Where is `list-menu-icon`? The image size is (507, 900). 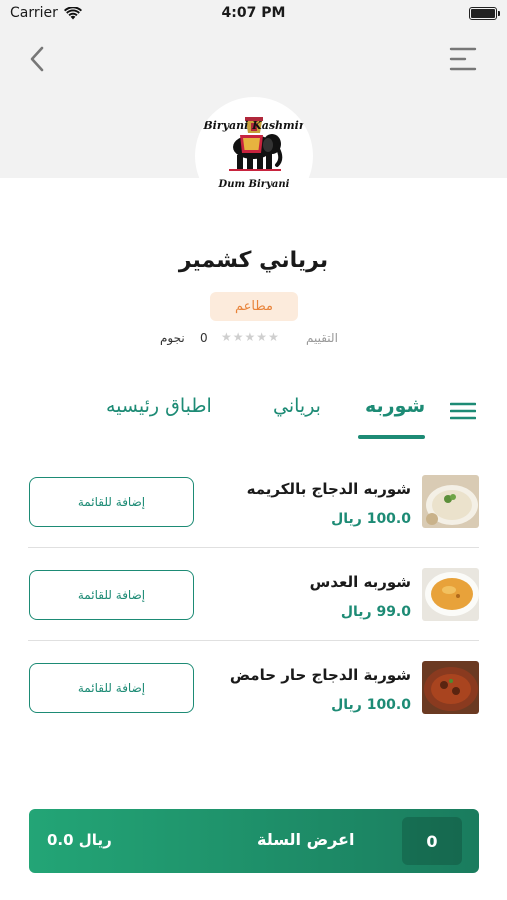
list-menu-icon is located at coordinates (463, 411).